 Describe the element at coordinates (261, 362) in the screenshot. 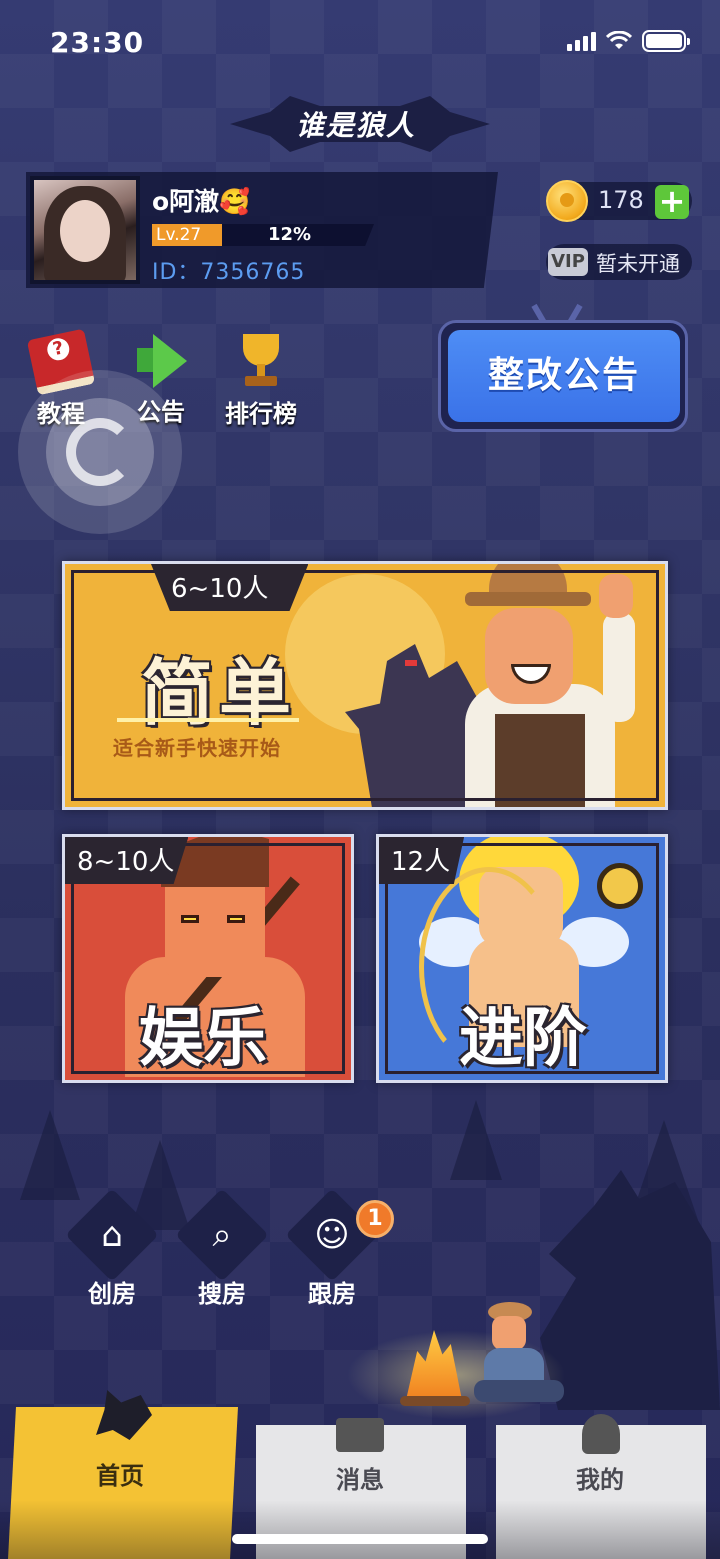

I see `trophy-icon` at that location.